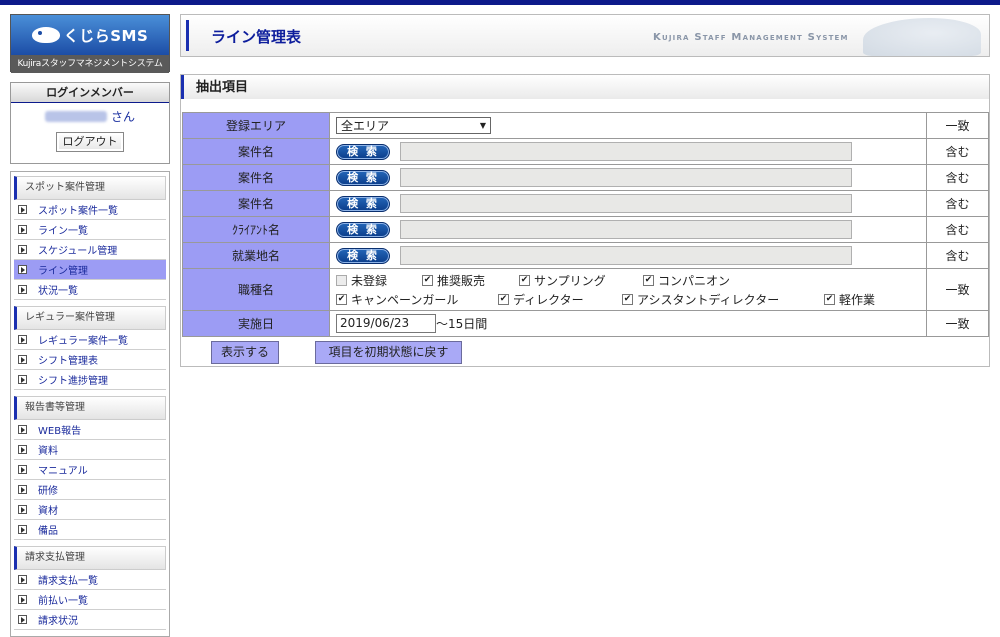 The image size is (1000, 637). What do you see at coordinates (75, 116) in the screenshot?
I see `blurred-user-name` at bounding box center [75, 116].